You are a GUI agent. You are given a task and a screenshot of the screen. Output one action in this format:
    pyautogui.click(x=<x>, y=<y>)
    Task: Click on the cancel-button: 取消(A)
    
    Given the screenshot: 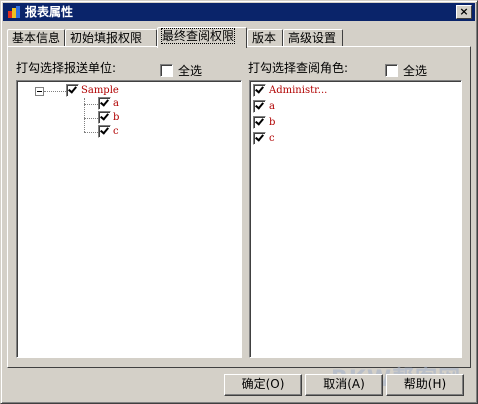 What is the action you would take?
    pyautogui.click(x=344, y=385)
    